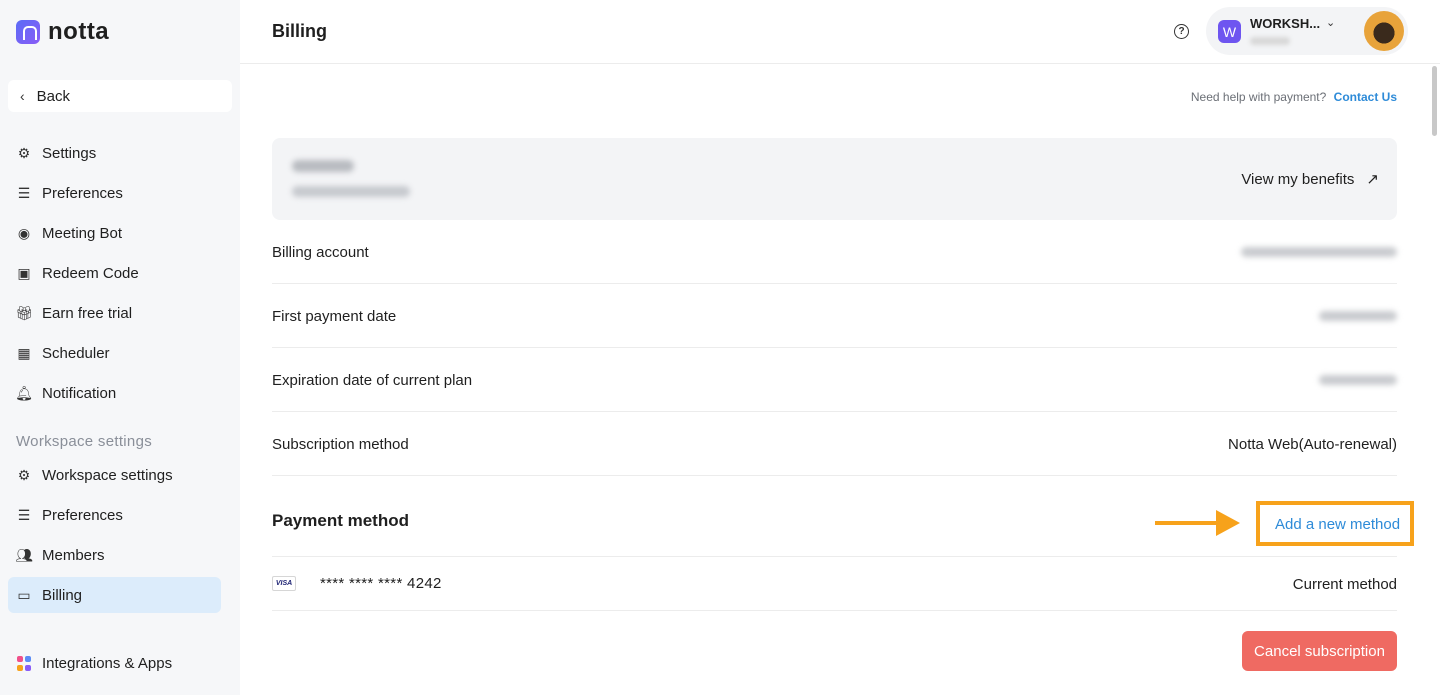  What do you see at coordinates (1270, 41) in the screenshot?
I see `workspace-subtitle-redacted` at bounding box center [1270, 41].